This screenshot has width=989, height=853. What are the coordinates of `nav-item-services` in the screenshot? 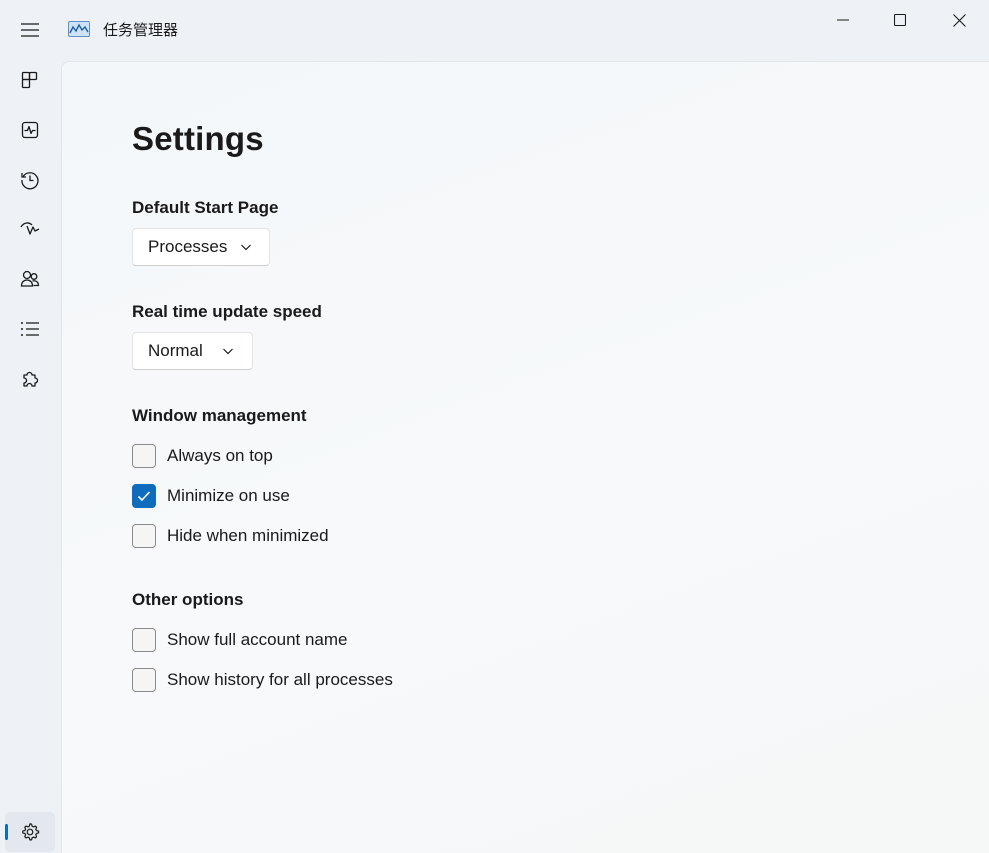 It's located at (30, 380).